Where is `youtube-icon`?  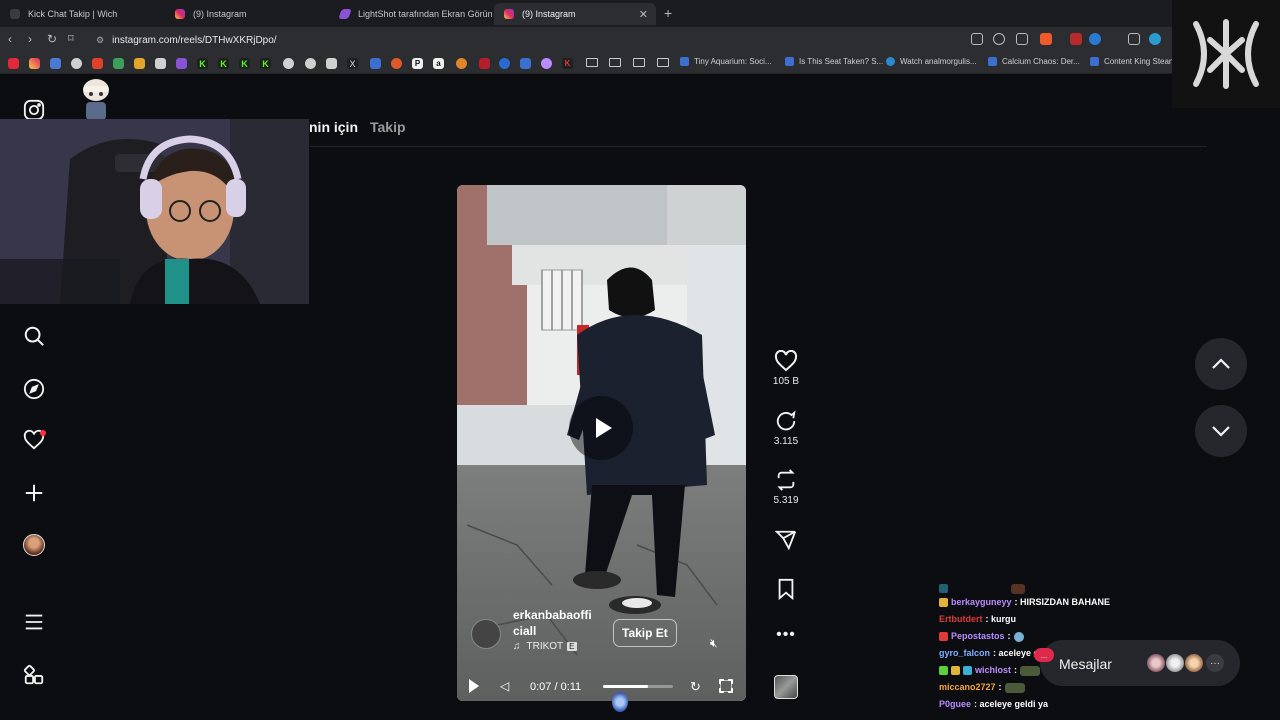 youtube-icon is located at coordinates (13, 63).